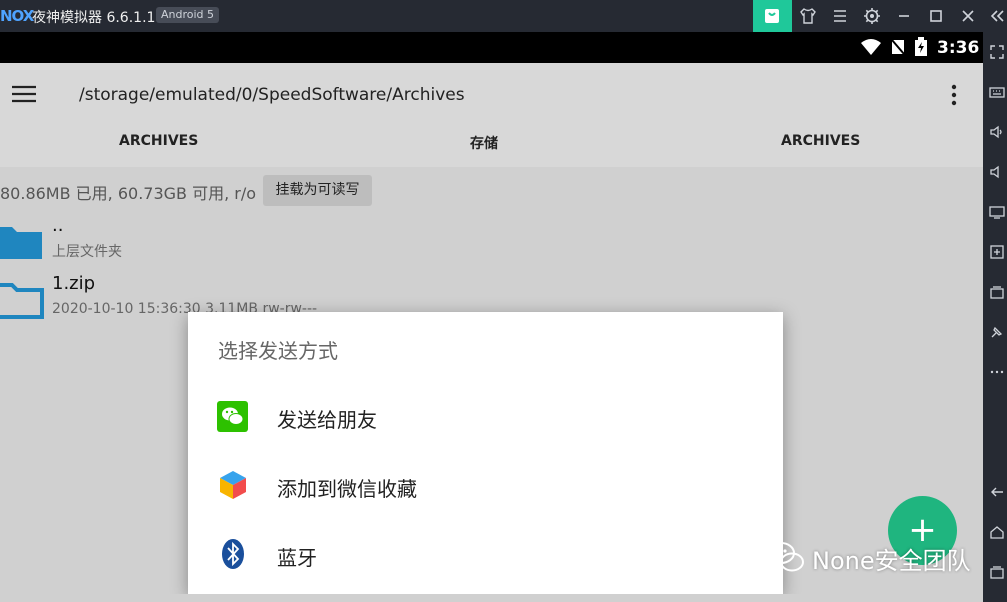 The image size is (1007, 602). I want to click on wechat-favorites-icon, so click(233, 485).